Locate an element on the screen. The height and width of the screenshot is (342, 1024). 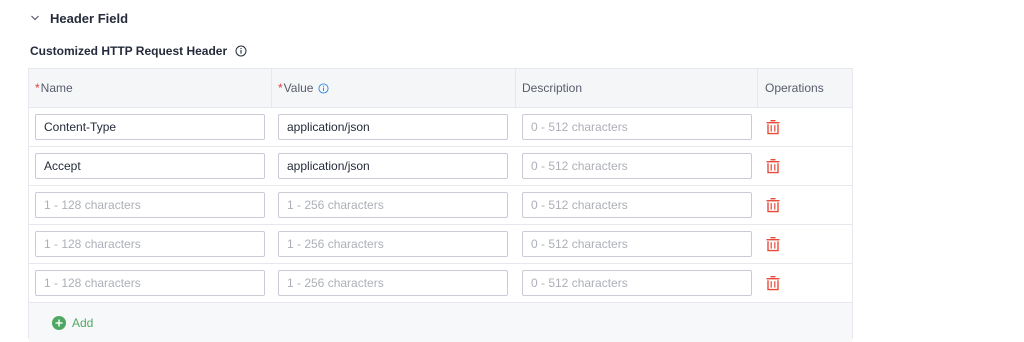
table-header-row: * Name * Value Description Operations is located at coordinates (440, 88).